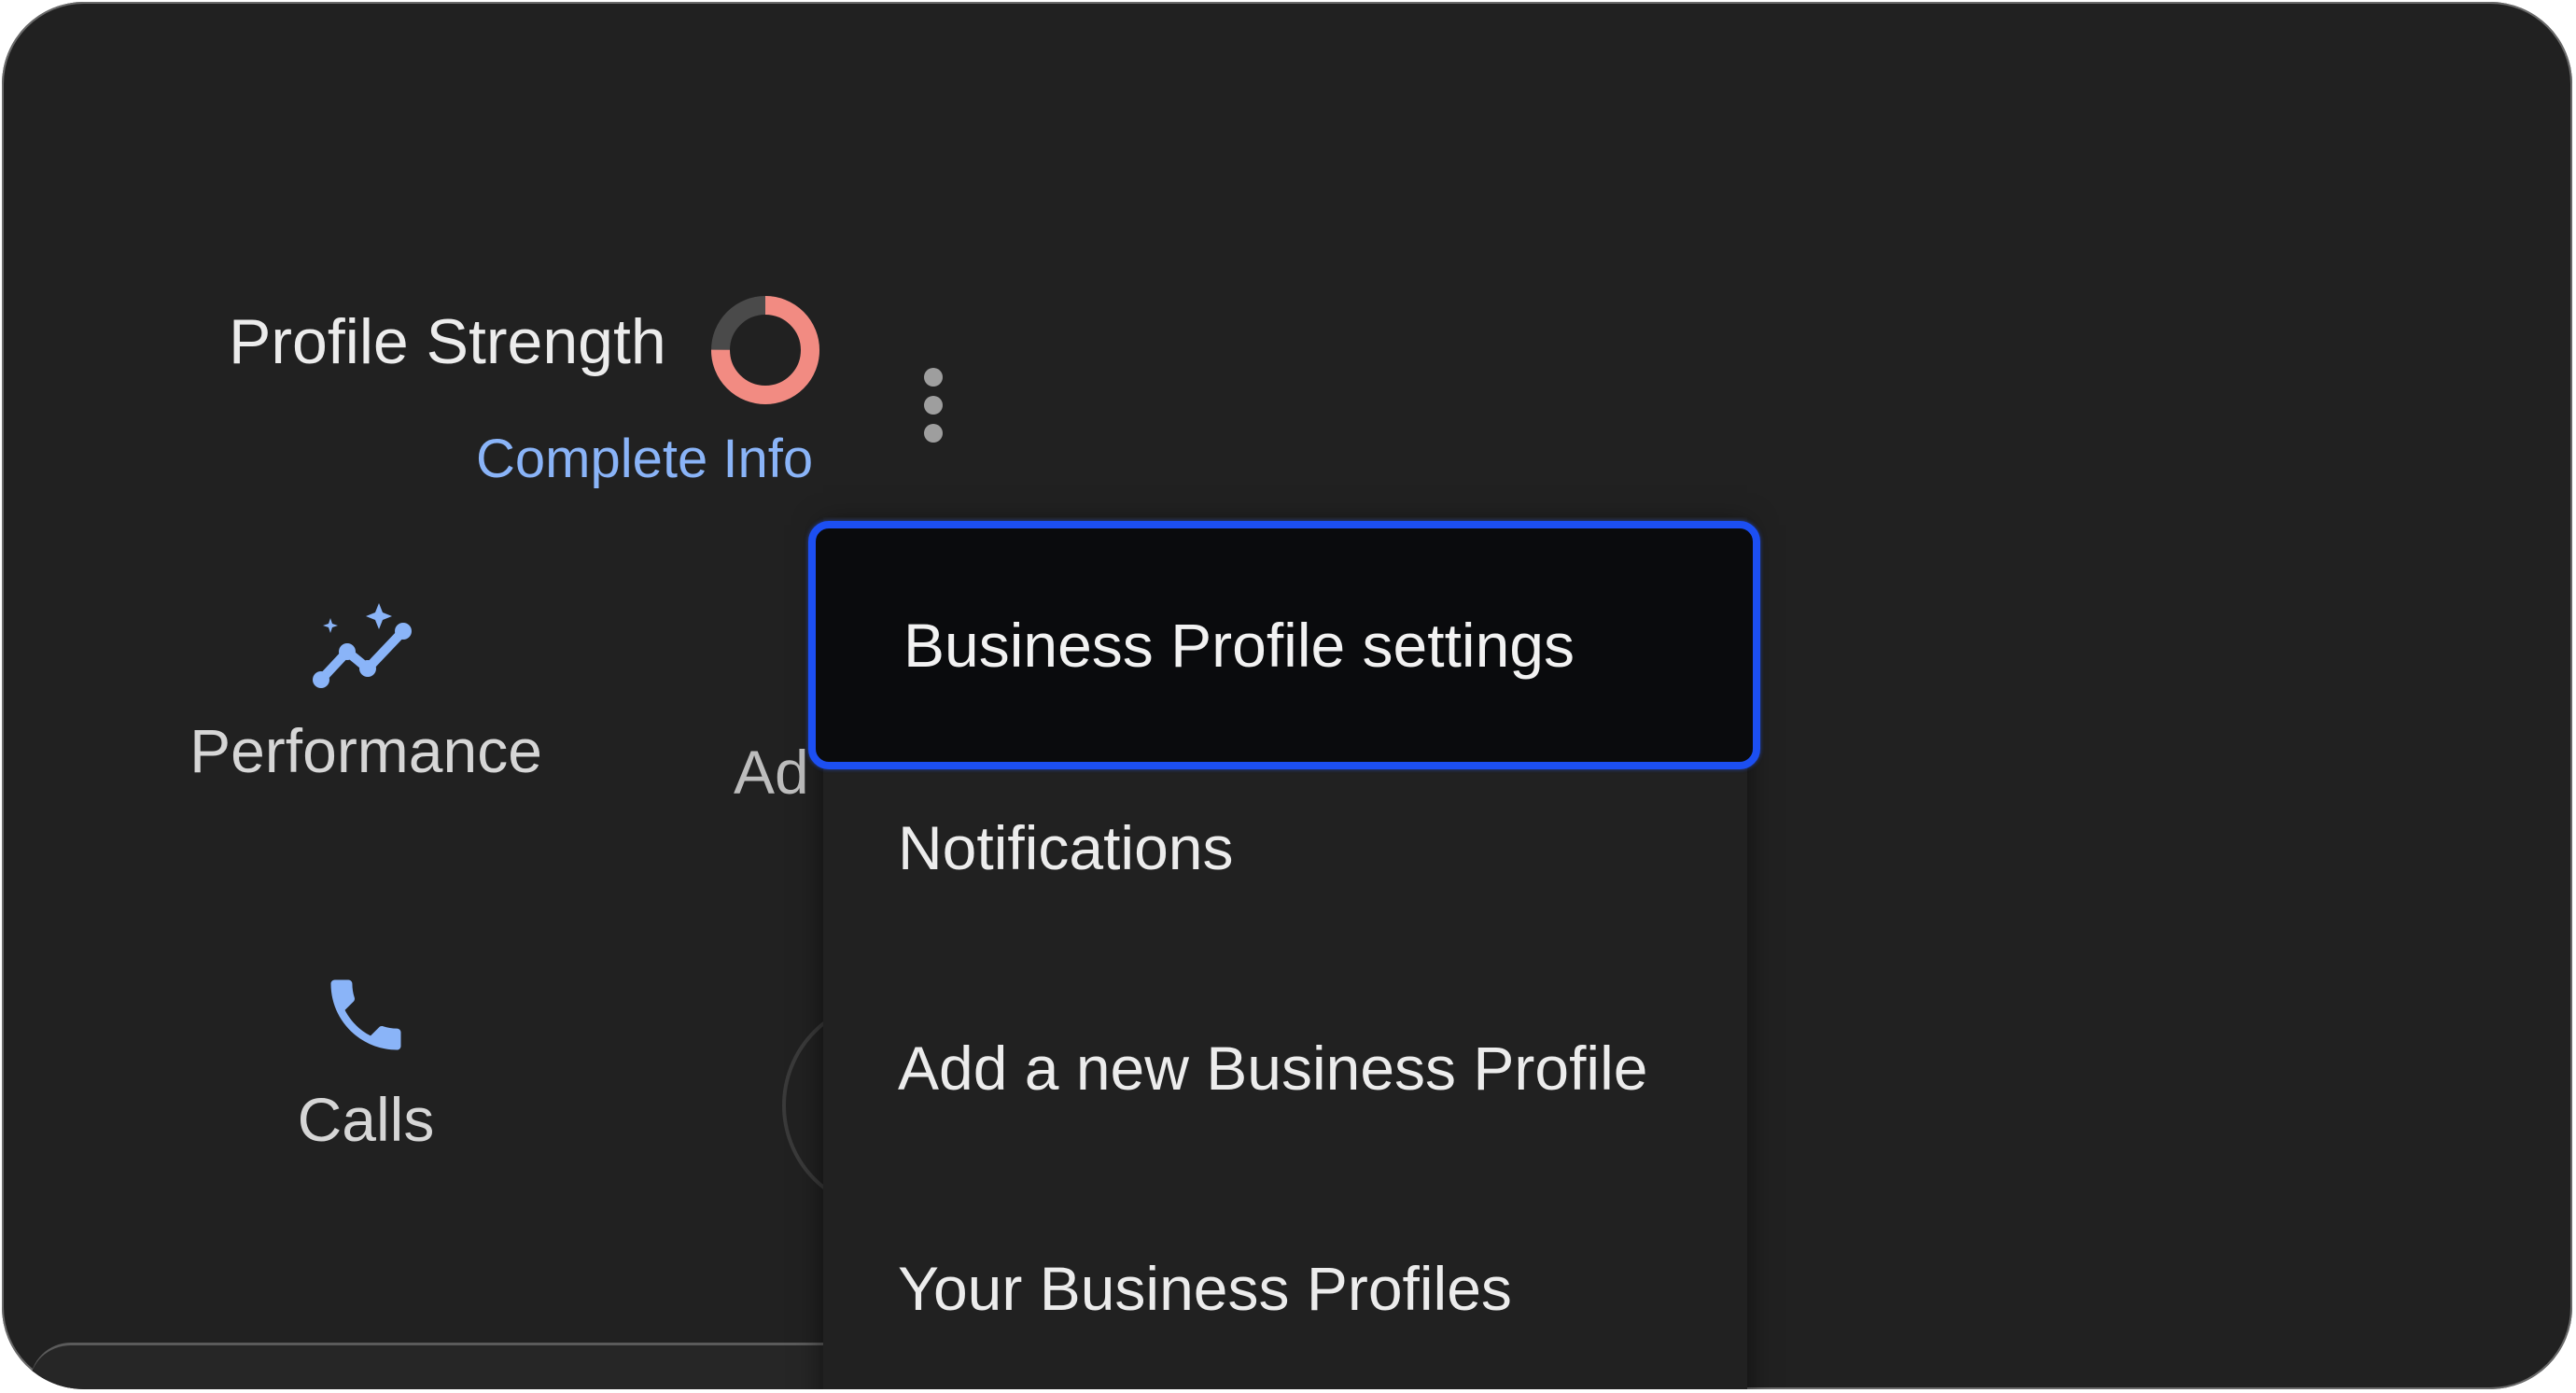 The width and height of the screenshot is (2576, 1393). I want to click on profile-strength-label: Profile Strength, so click(447, 341).